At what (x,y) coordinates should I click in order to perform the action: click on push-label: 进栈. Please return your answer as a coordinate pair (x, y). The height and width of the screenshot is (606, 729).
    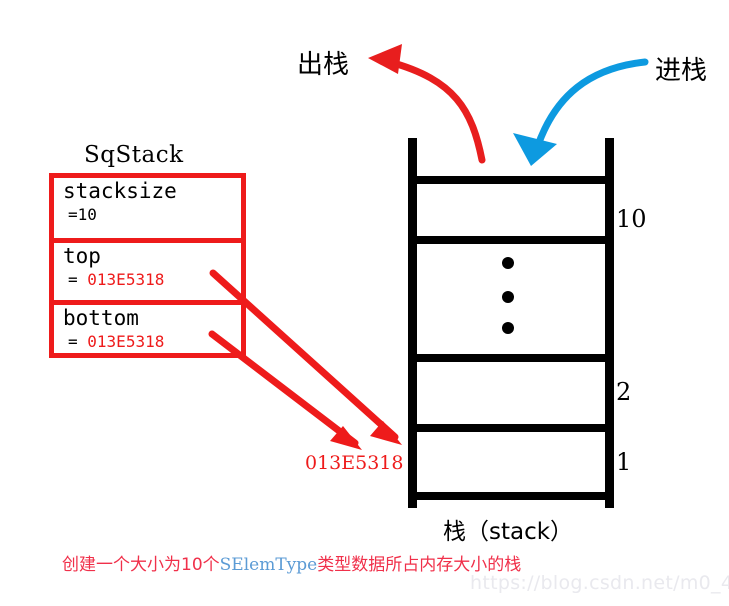
    Looking at the image, I should click on (681, 71).